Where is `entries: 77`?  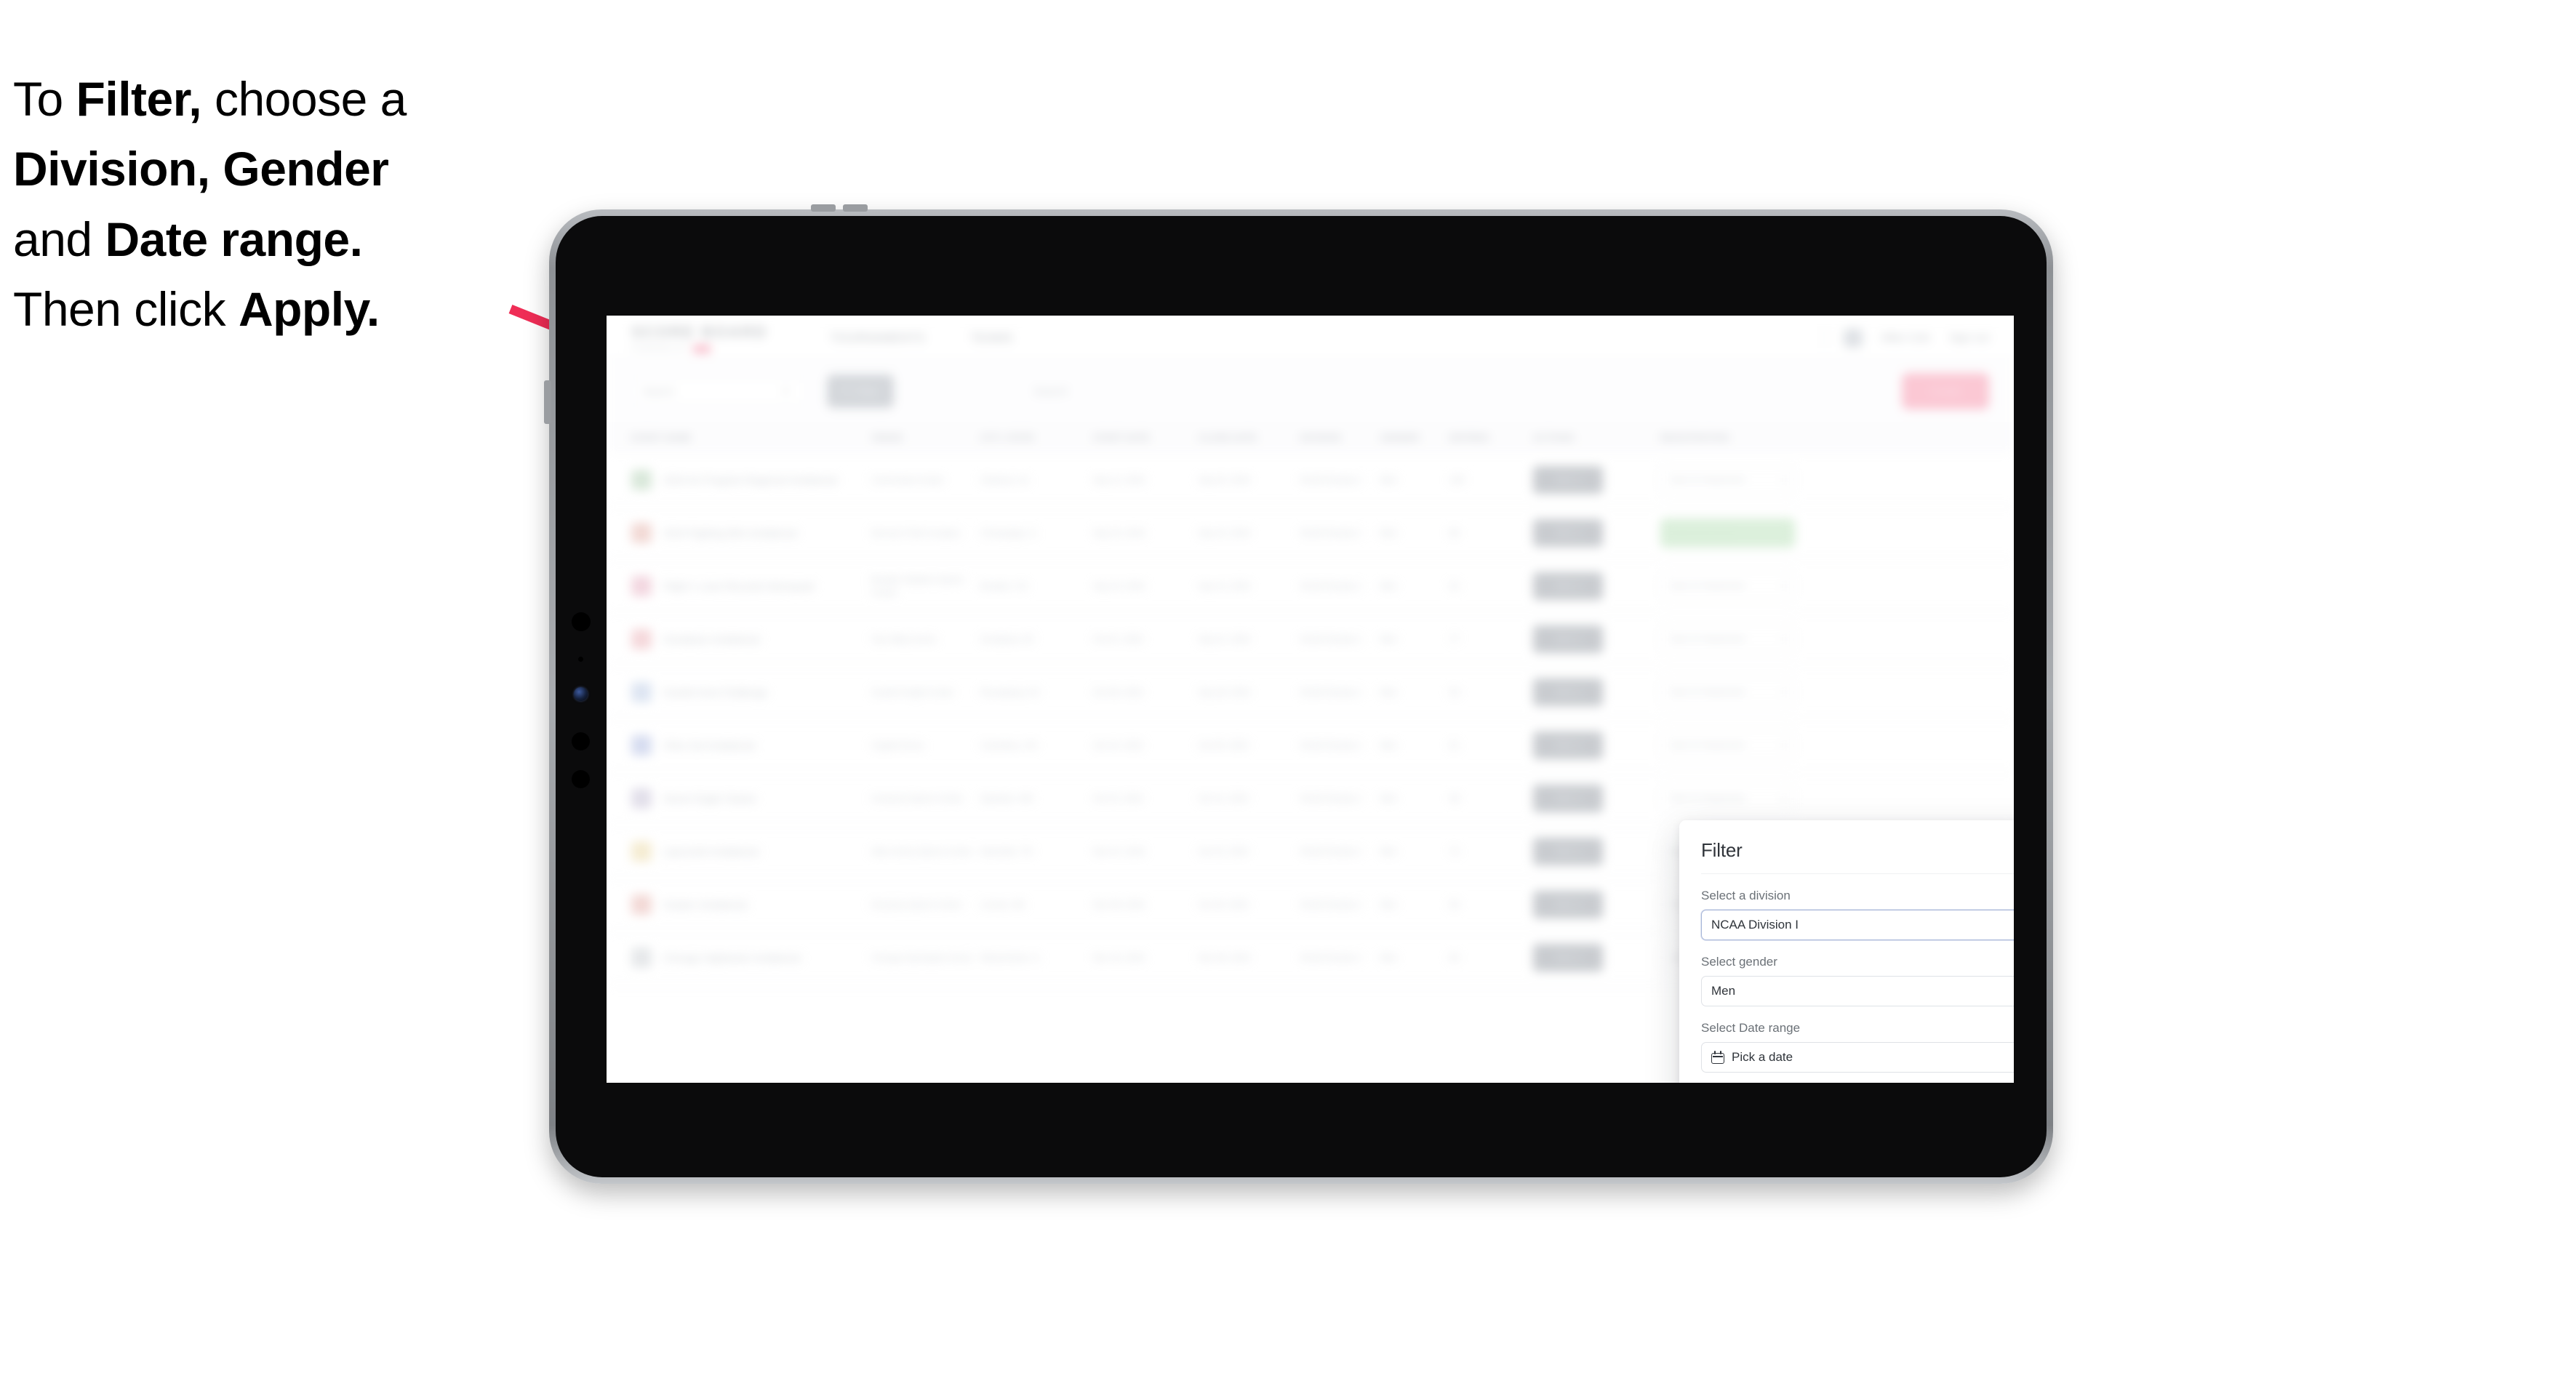 entries: 77 is located at coordinates (1454, 639).